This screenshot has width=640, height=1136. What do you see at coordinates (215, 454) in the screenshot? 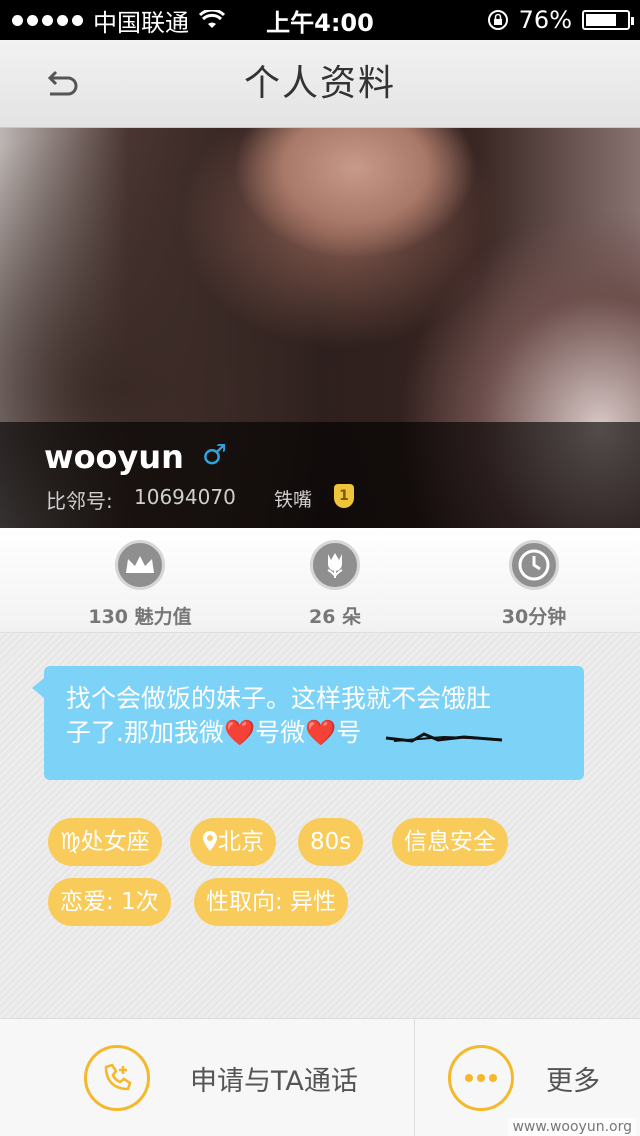
I see `male-gender-icon: ♂` at bounding box center [215, 454].